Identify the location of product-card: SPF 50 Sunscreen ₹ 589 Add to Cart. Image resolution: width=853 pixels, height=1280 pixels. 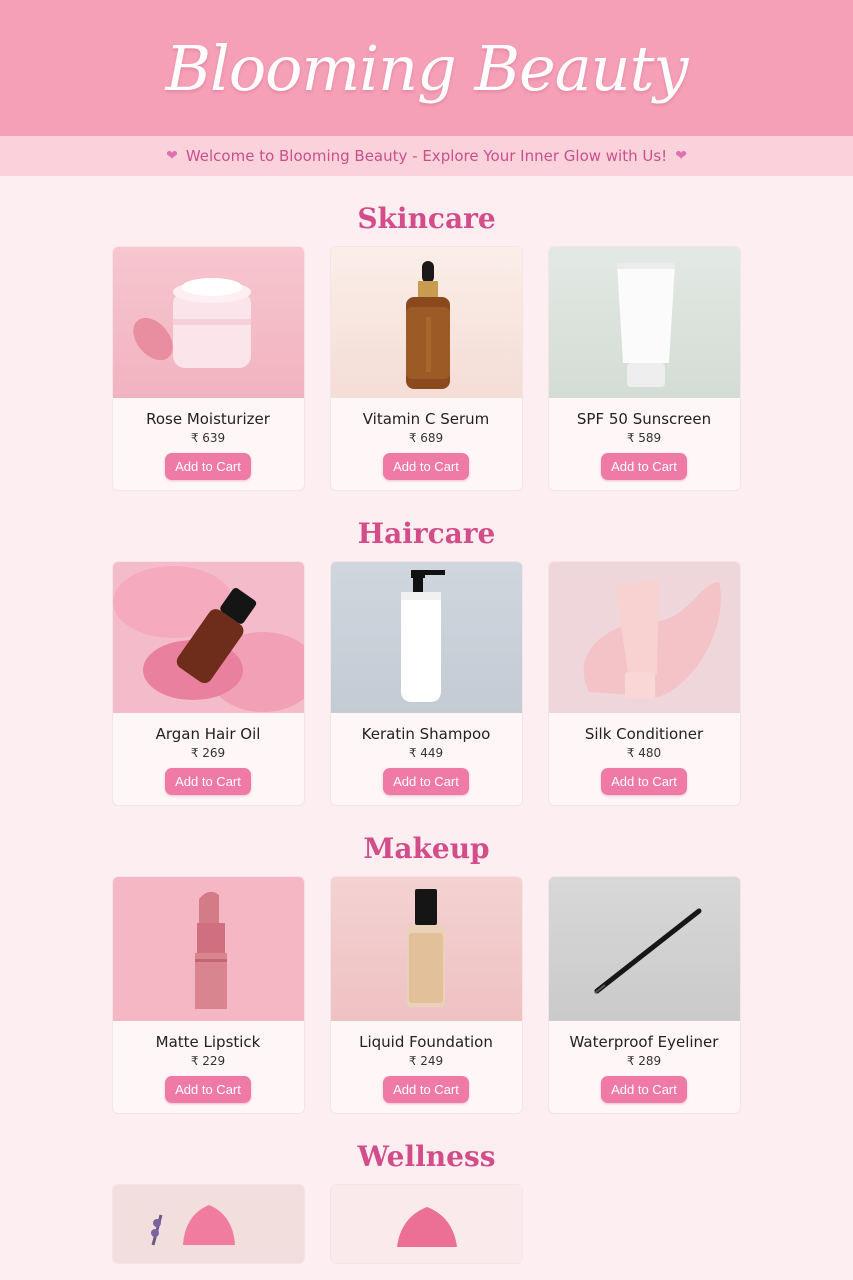
(644, 368).